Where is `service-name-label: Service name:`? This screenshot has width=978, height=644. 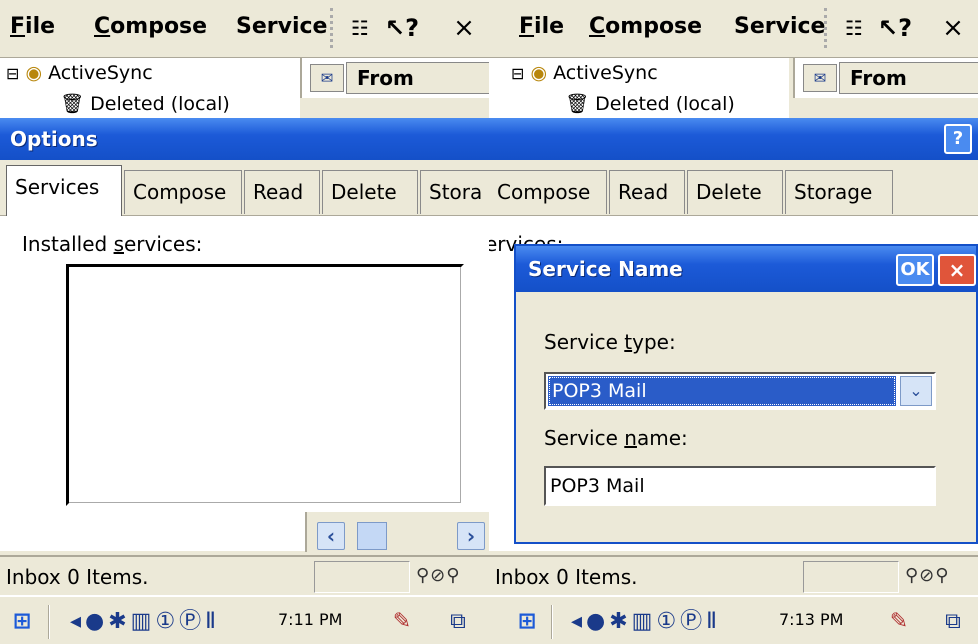 service-name-label: Service name: is located at coordinates (616, 438).